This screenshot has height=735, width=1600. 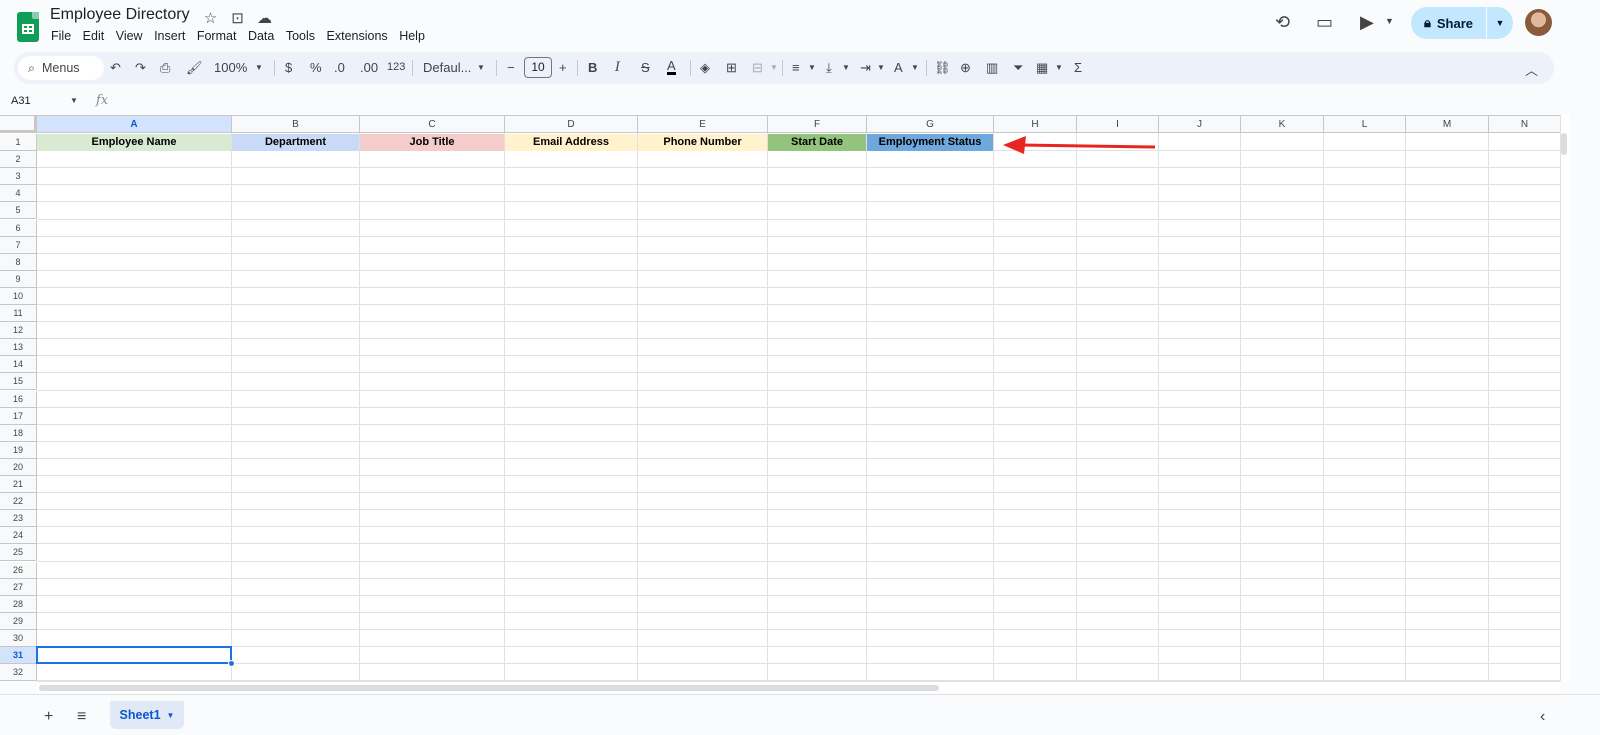 What do you see at coordinates (295, 142) in the screenshot?
I see `header-cell-b1: Department` at bounding box center [295, 142].